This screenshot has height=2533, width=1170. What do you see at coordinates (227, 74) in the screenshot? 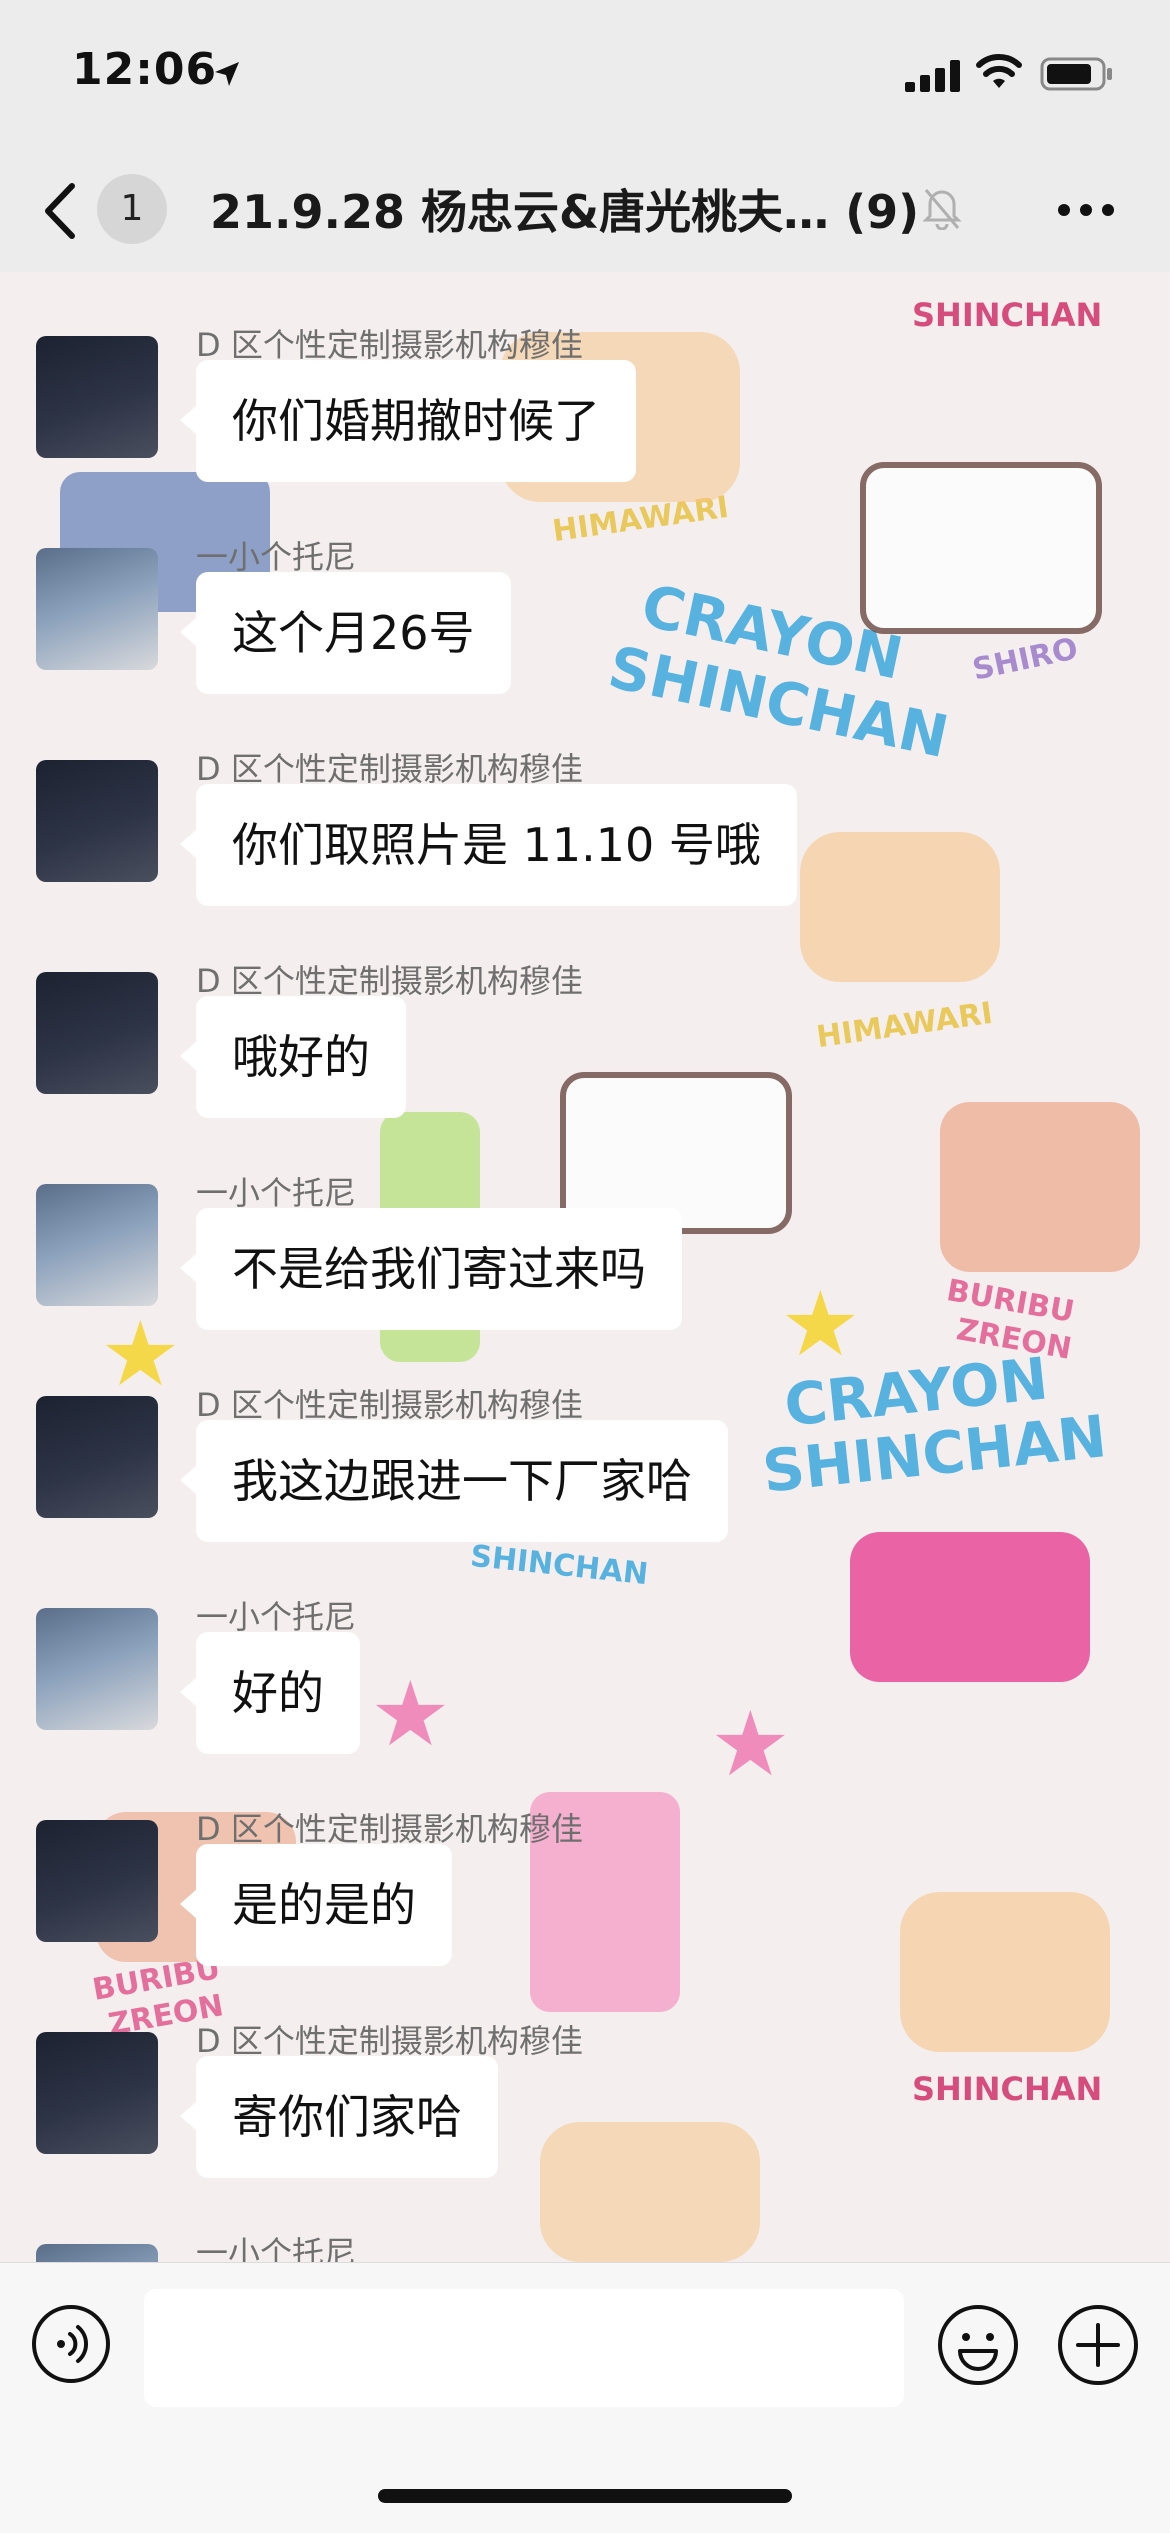
I see `location-arrow-icon` at bounding box center [227, 74].